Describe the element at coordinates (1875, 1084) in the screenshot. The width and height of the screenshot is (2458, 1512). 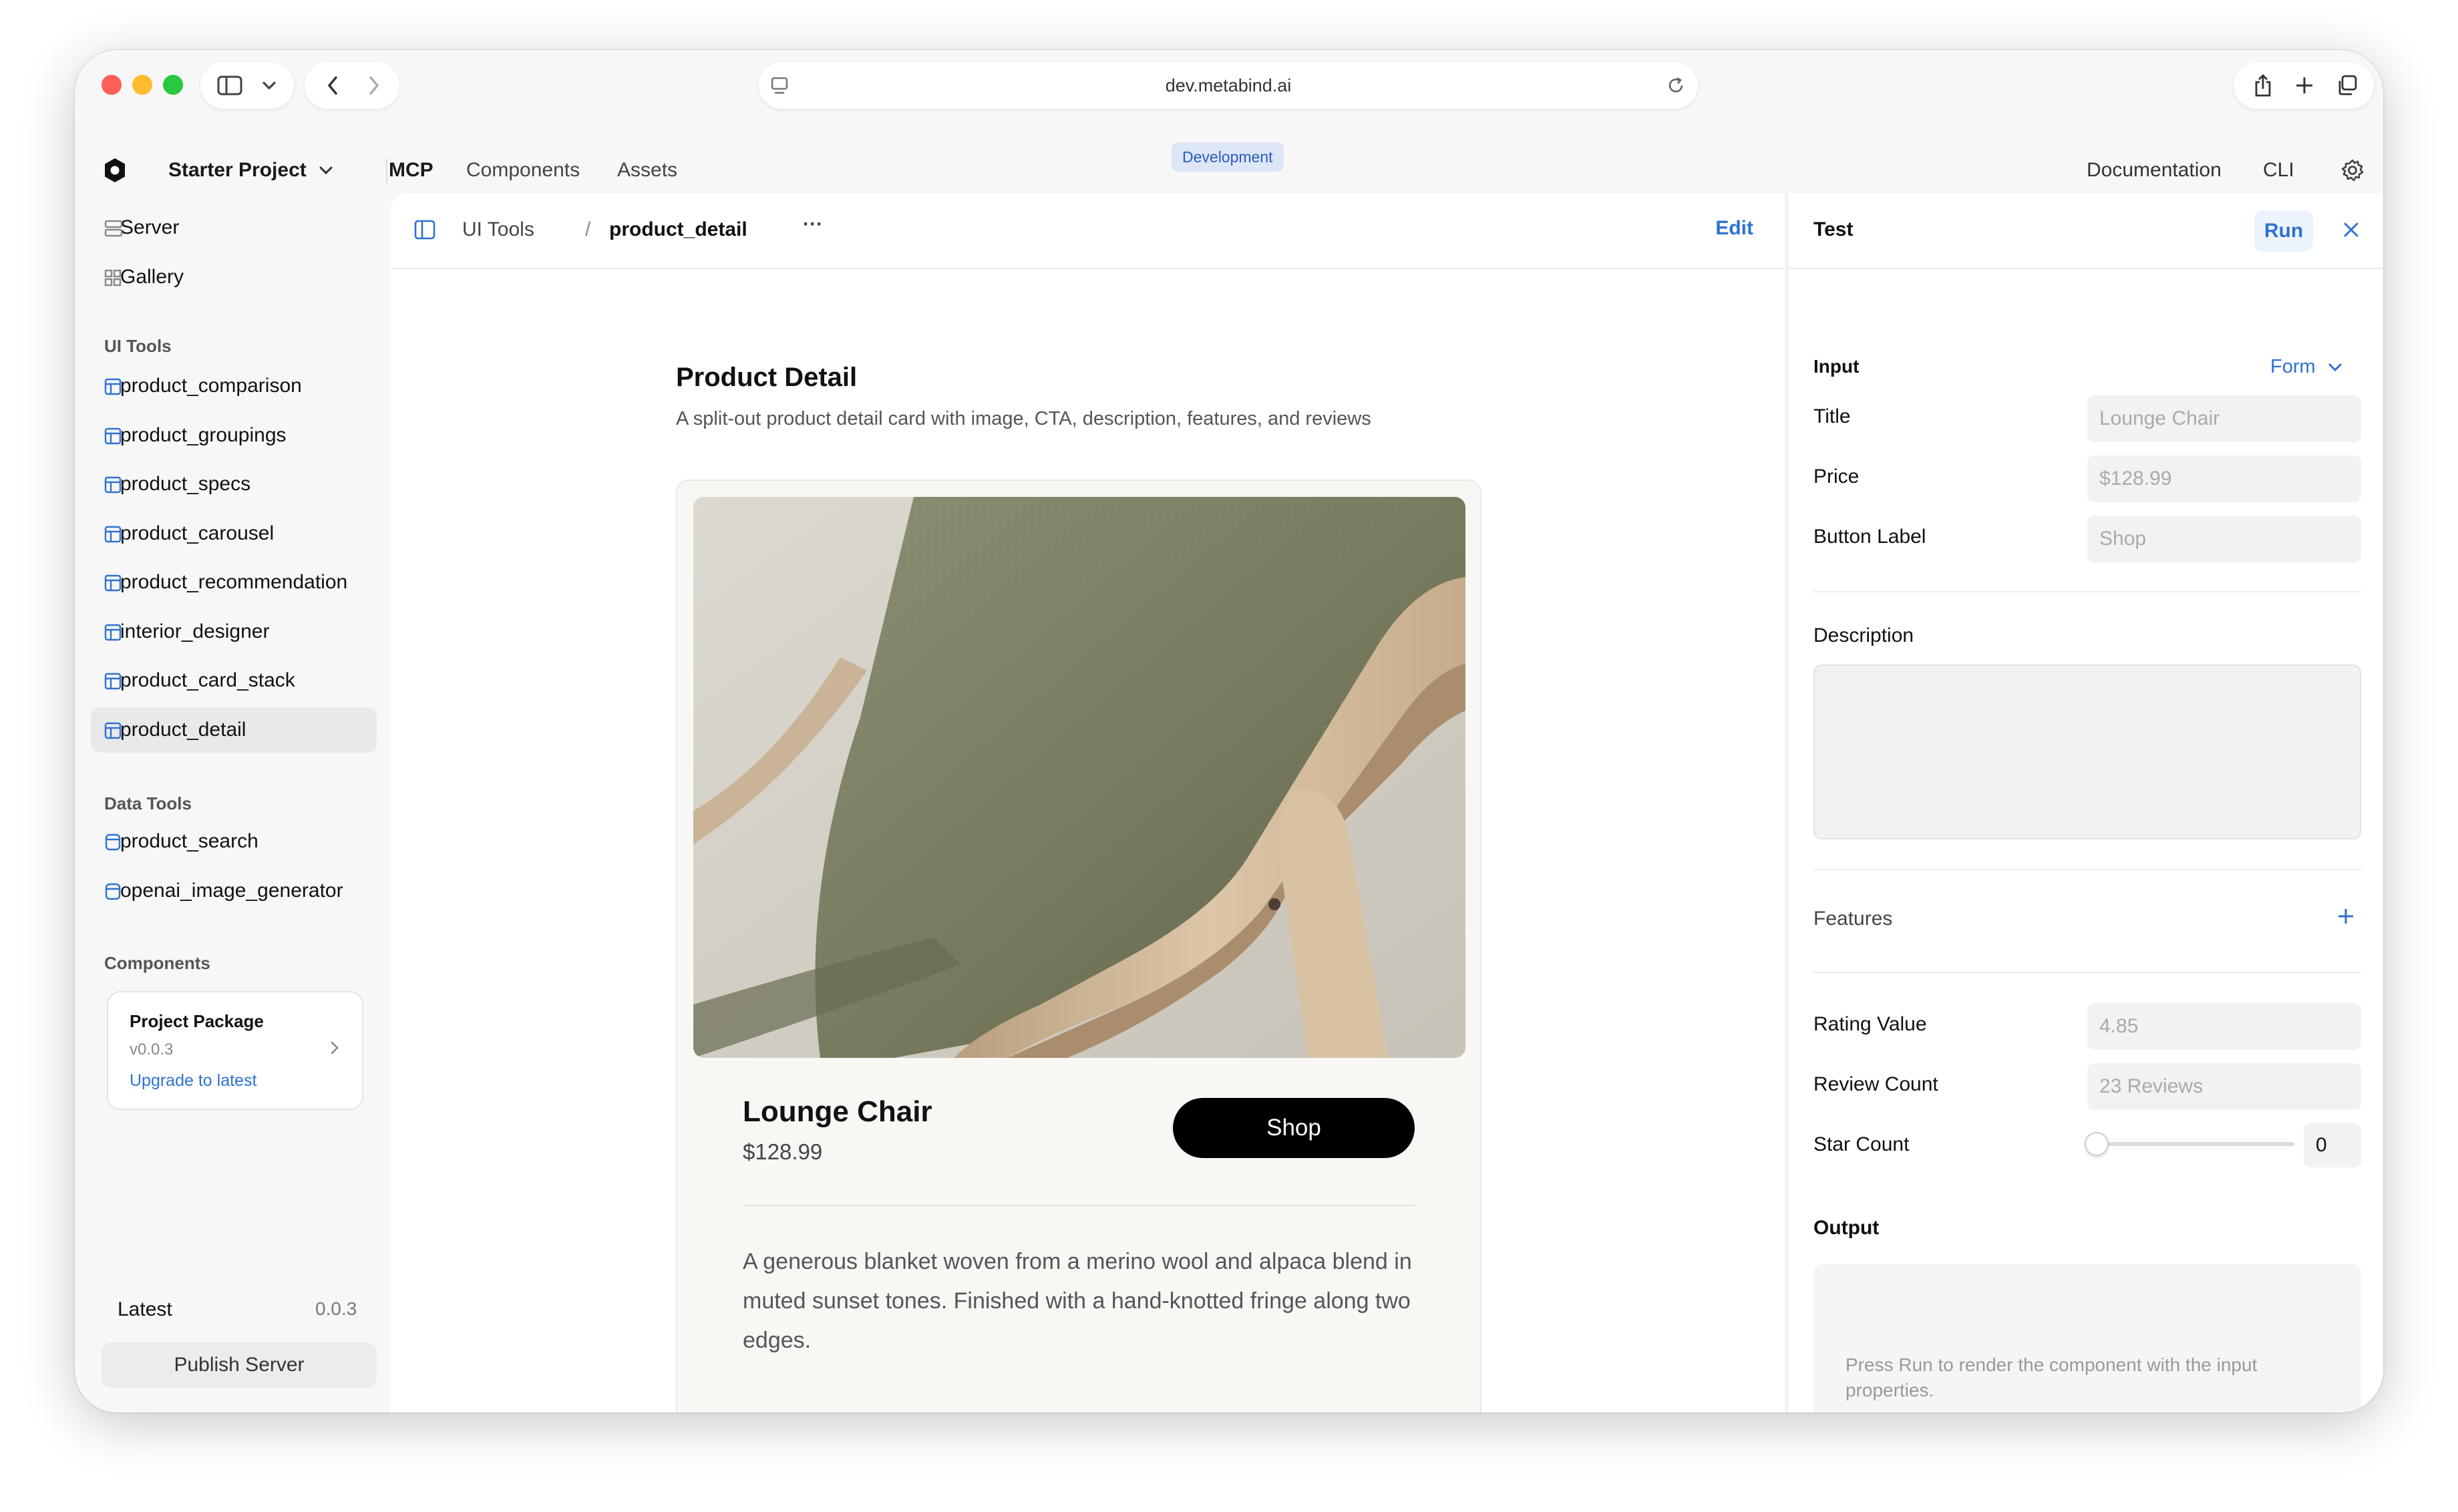
I see `review-count-label: Review Count` at that location.